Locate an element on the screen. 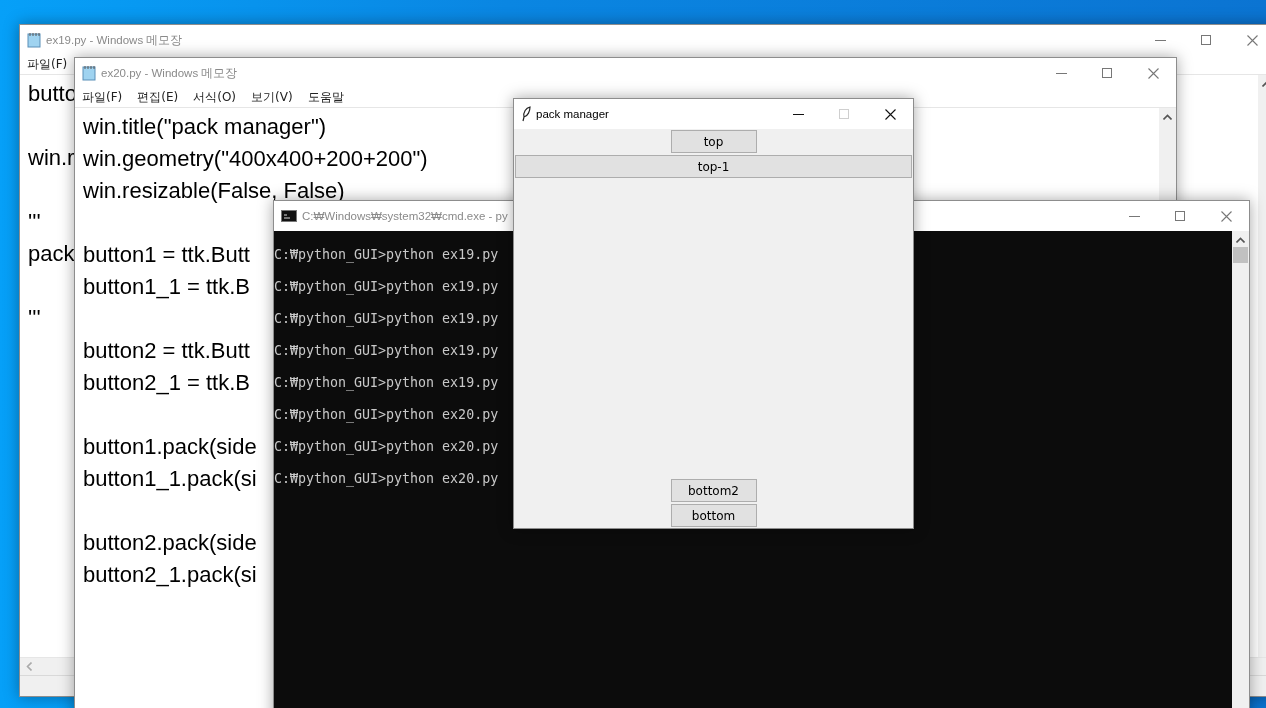 Image resolution: width=1266 pixels, height=708 pixels. tk-button: top is located at coordinates (713, 141).